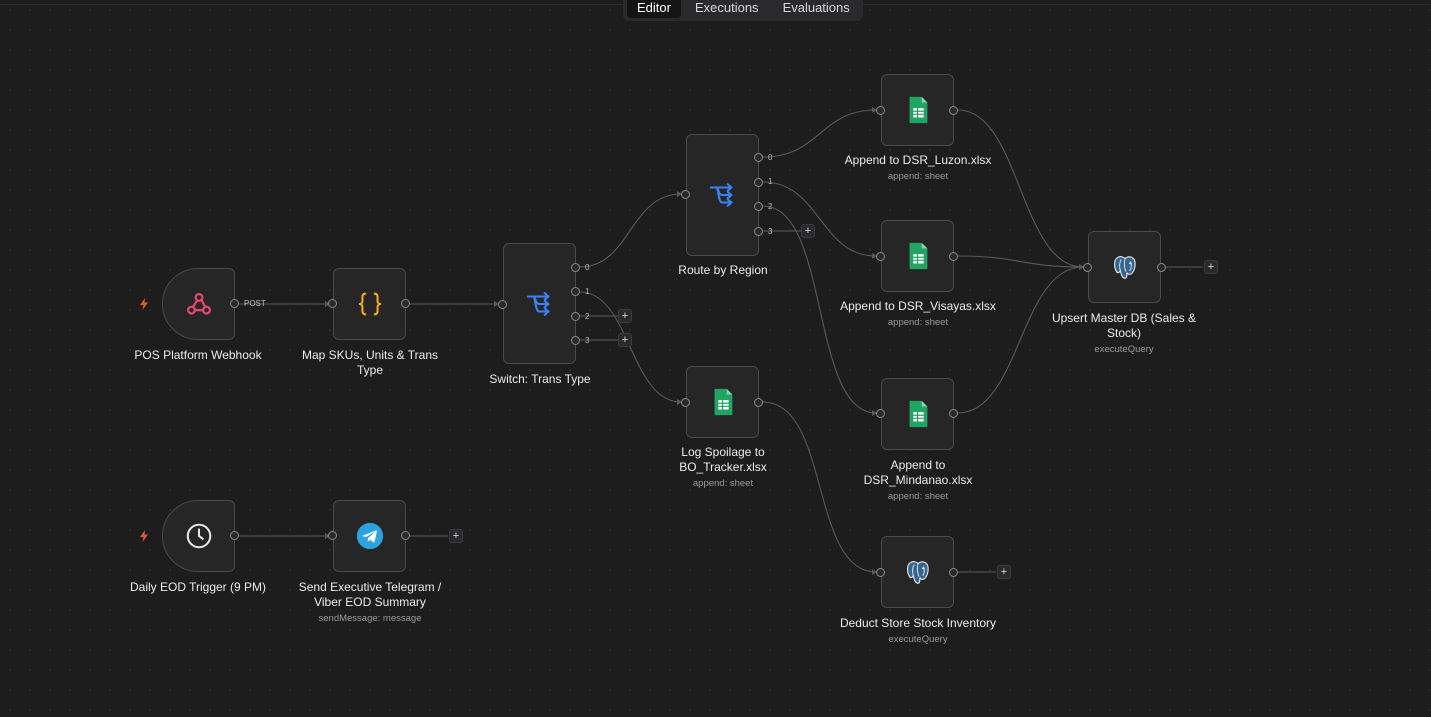  I want to click on node-route-by-region, so click(722, 195).